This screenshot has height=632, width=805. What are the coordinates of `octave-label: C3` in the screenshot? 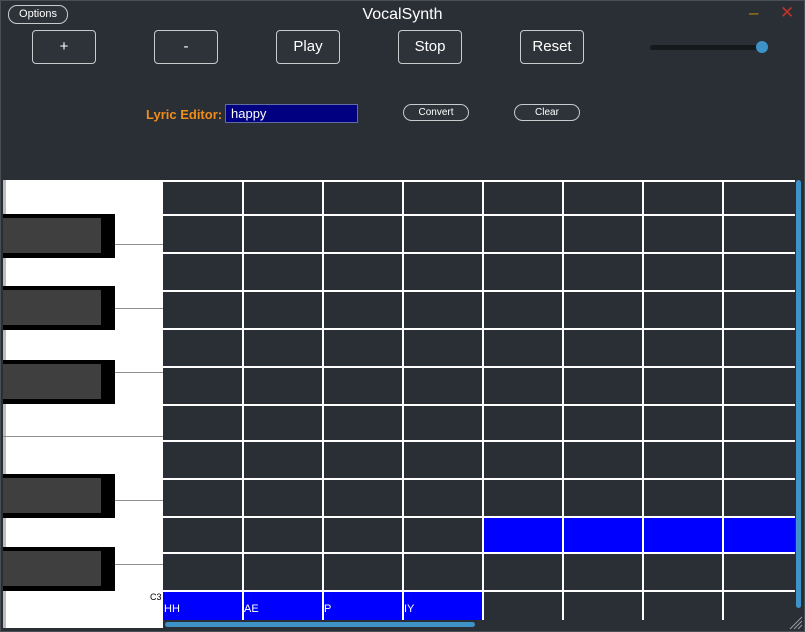 It's located at (156, 597).